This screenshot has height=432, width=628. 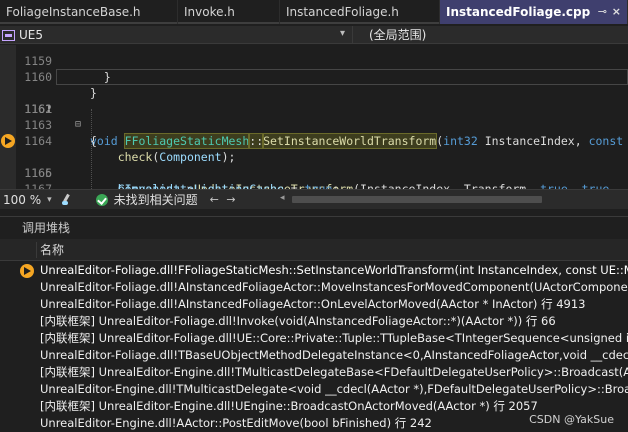 What do you see at coordinates (342, 12) in the screenshot?
I see `tab-label: InstancedFoliage.h` at bounding box center [342, 12].